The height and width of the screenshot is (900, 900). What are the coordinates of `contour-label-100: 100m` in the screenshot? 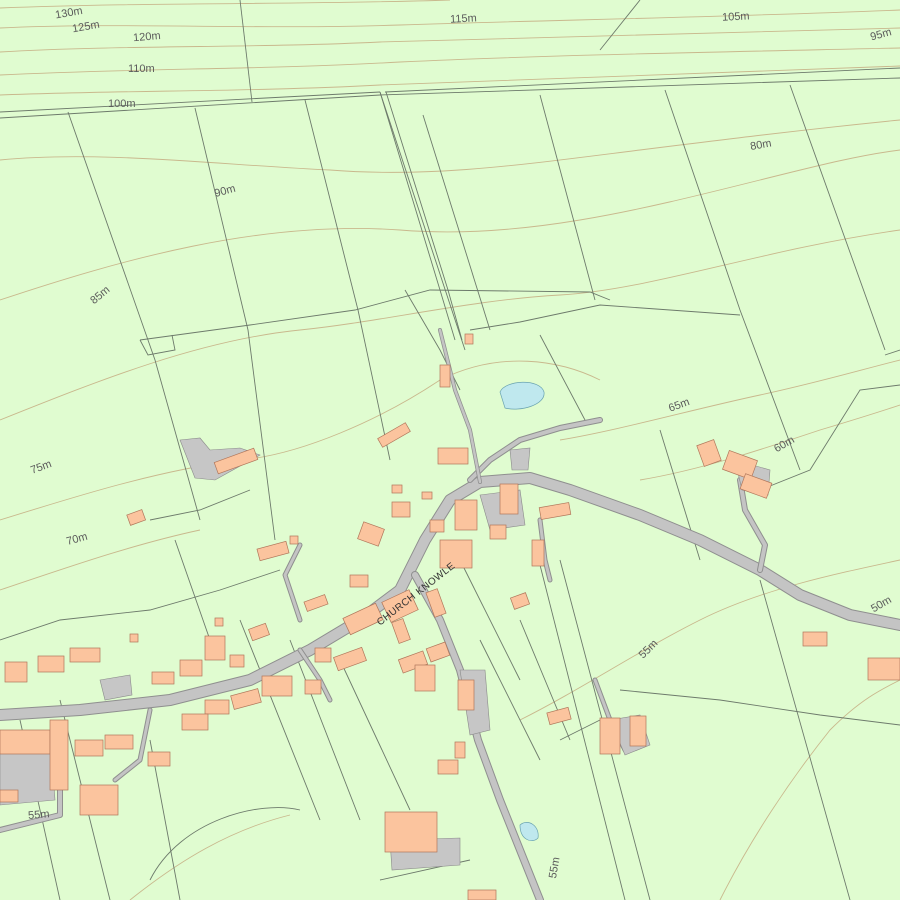 It's located at (122, 104).